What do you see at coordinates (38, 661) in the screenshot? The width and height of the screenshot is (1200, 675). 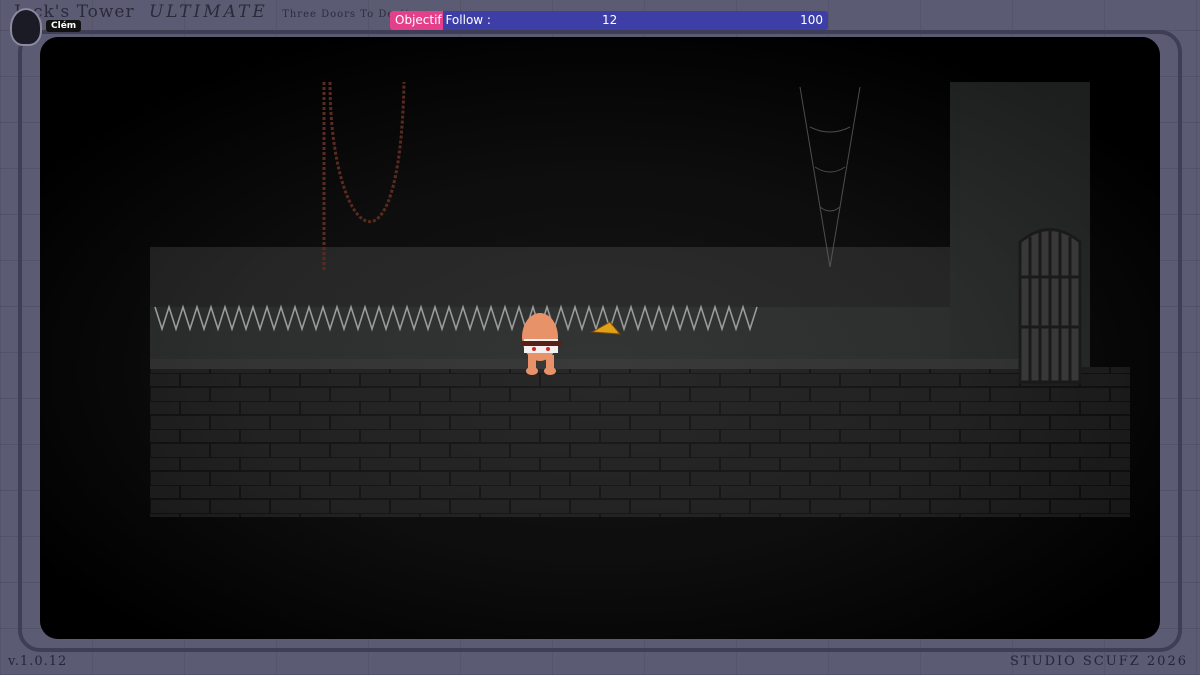 I see `version-label: v.1.0.12` at bounding box center [38, 661].